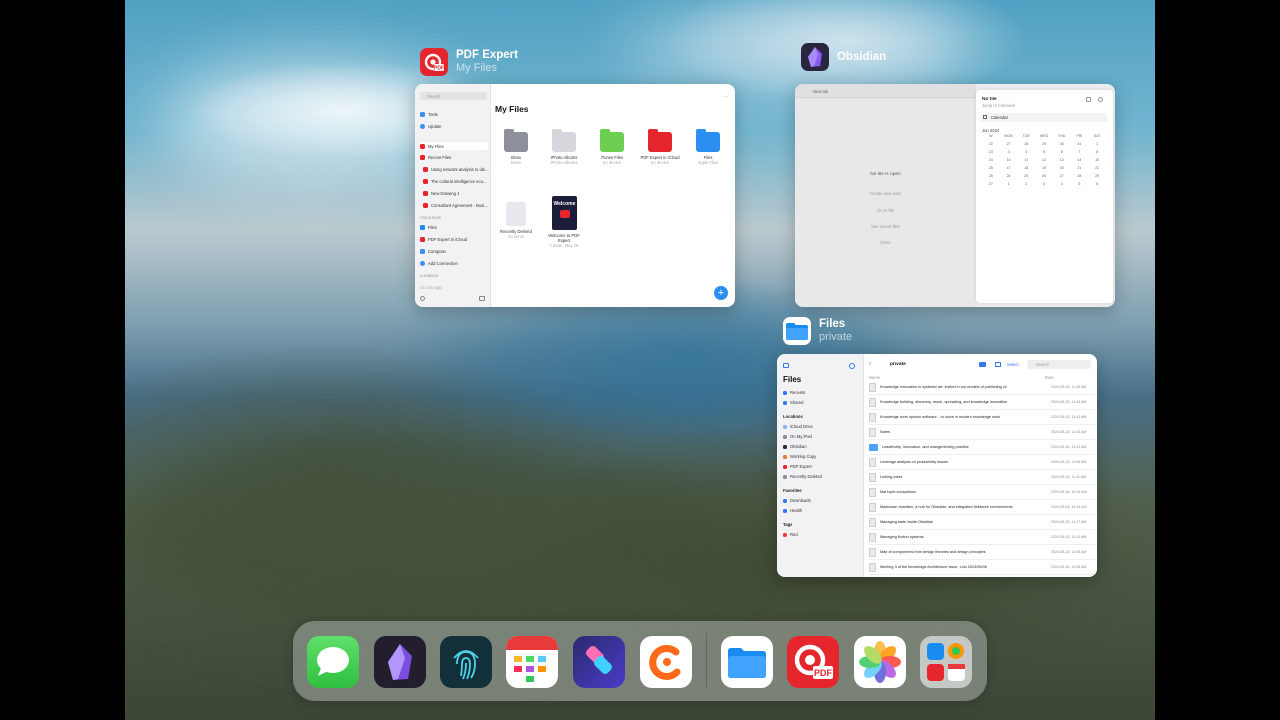 The height and width of the screenshot is (720, 1280). I want to click on sidebar-item-files: Files, so click(454, 227).